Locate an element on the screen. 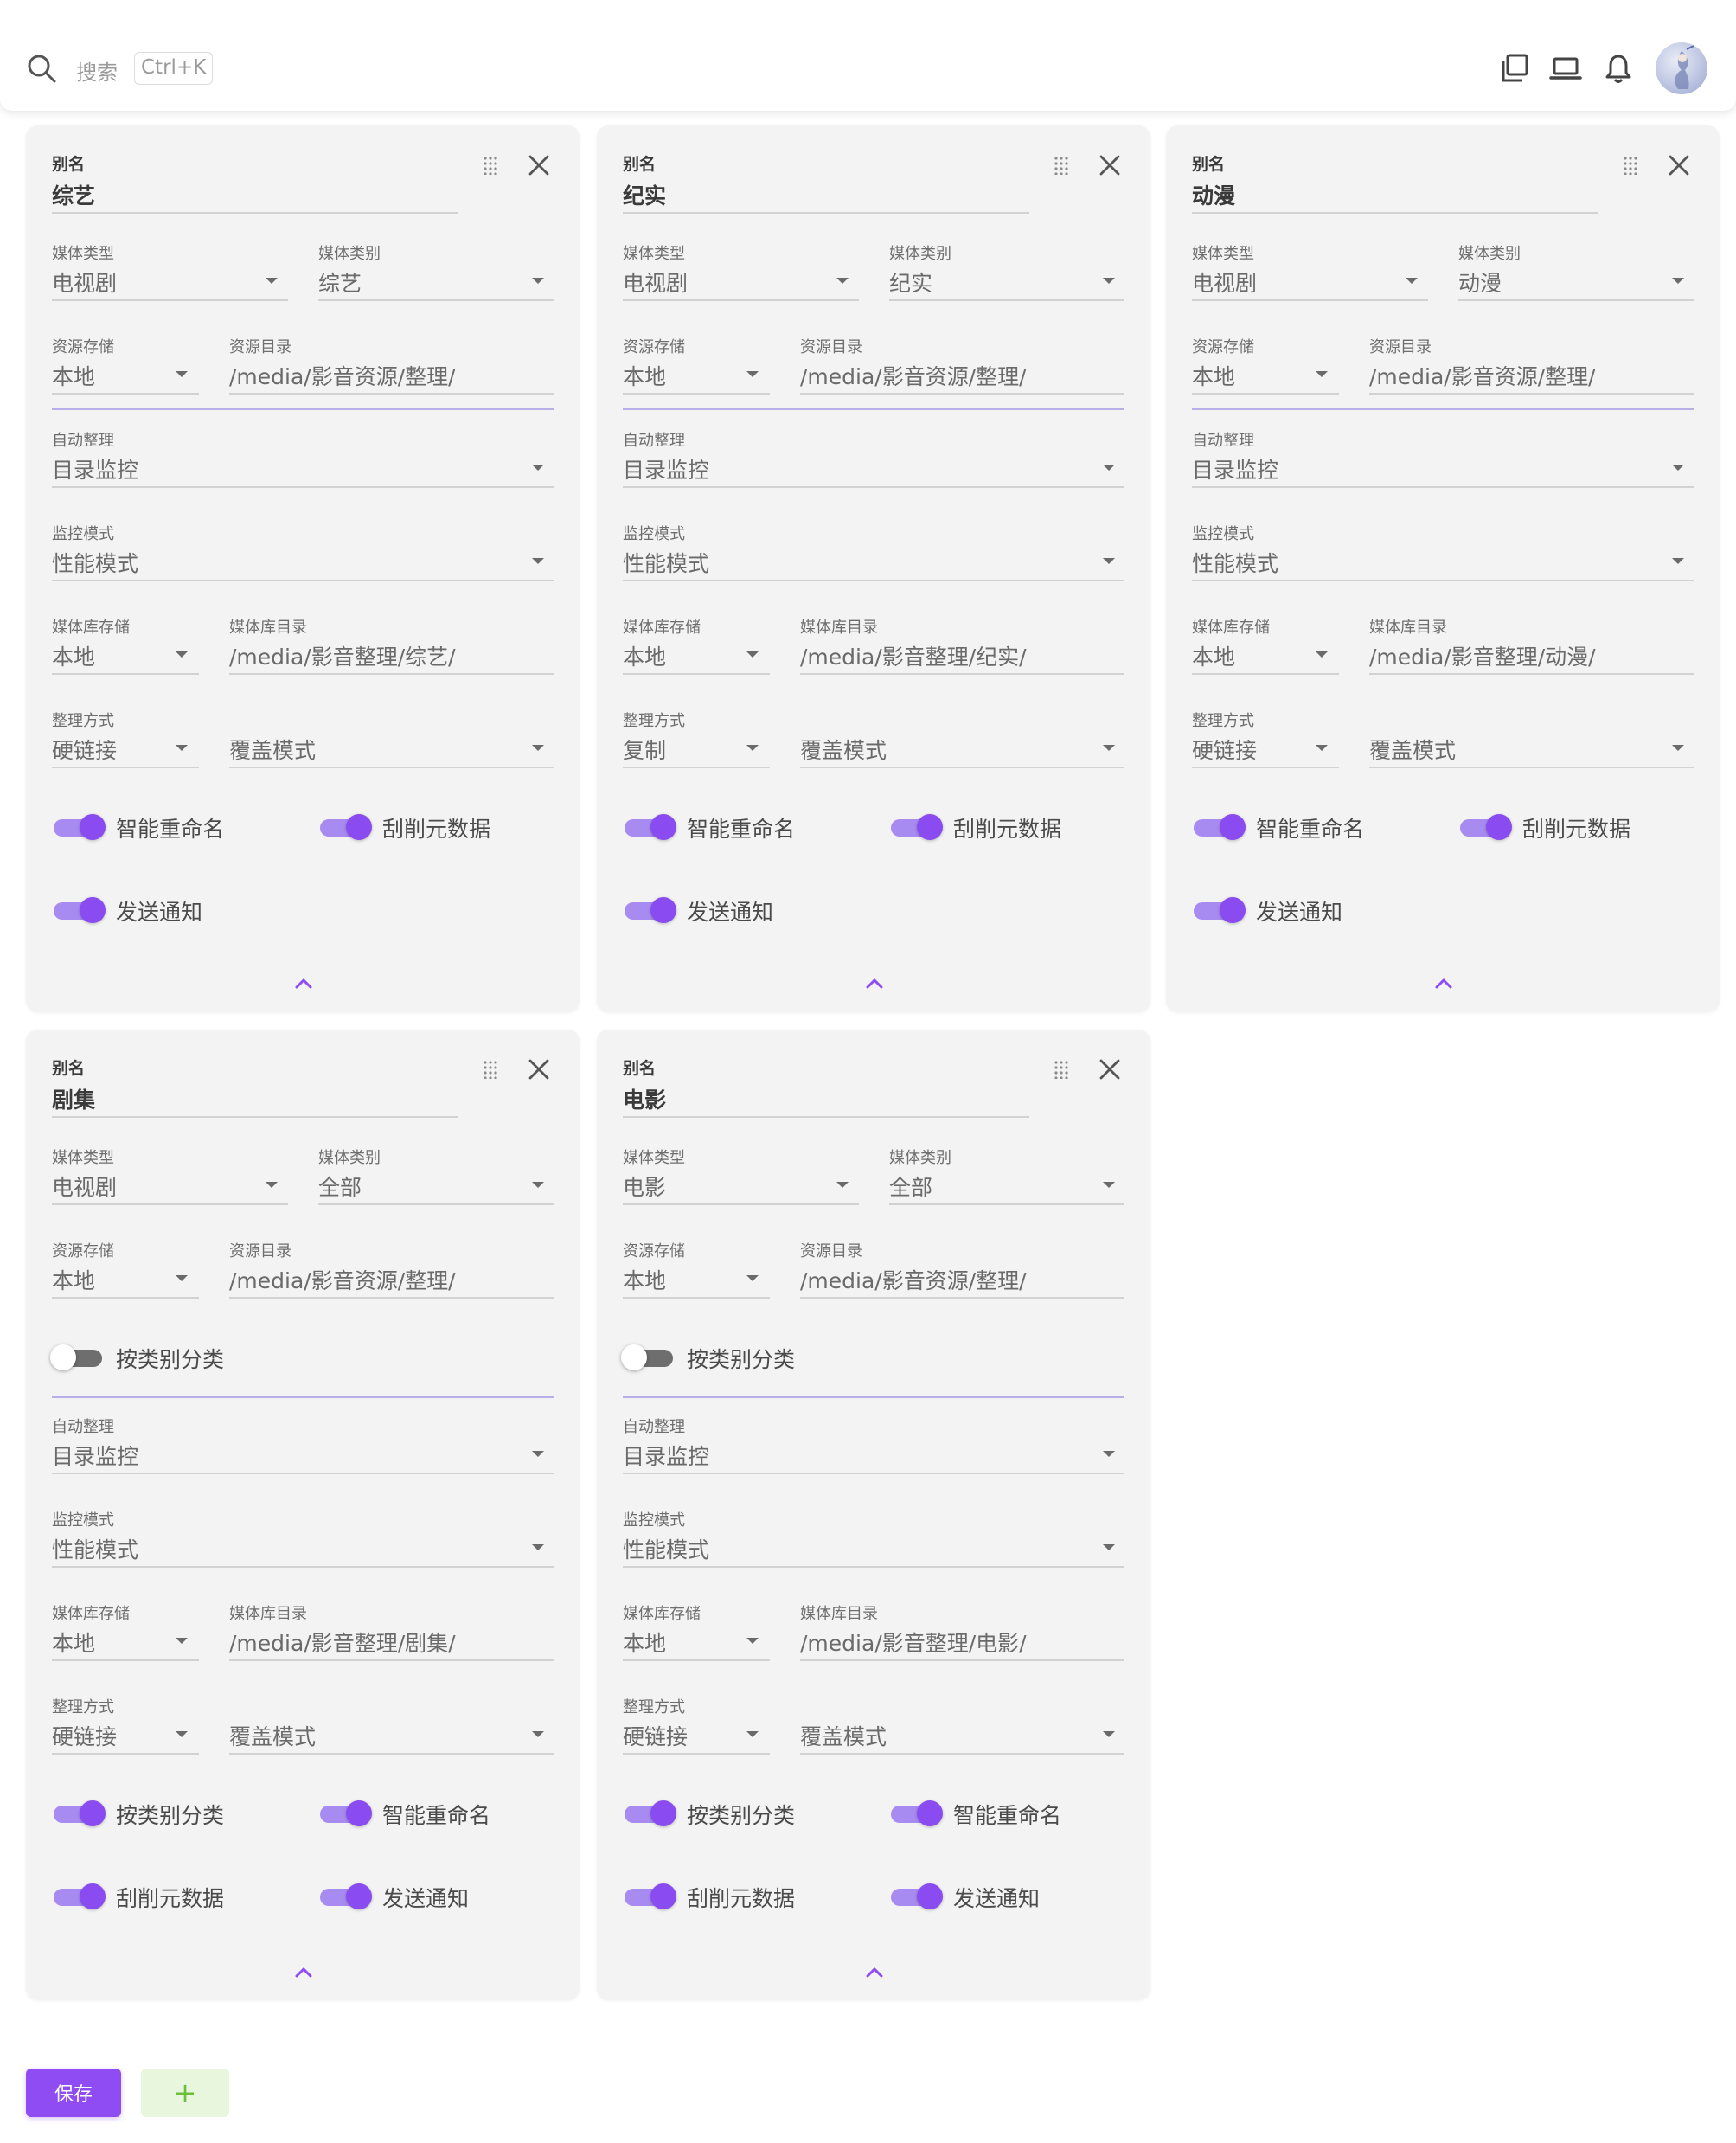 The width and height of the screenshot is (1736, 2143). media-category-select: 综艺 is located at coordinates (340, 282).